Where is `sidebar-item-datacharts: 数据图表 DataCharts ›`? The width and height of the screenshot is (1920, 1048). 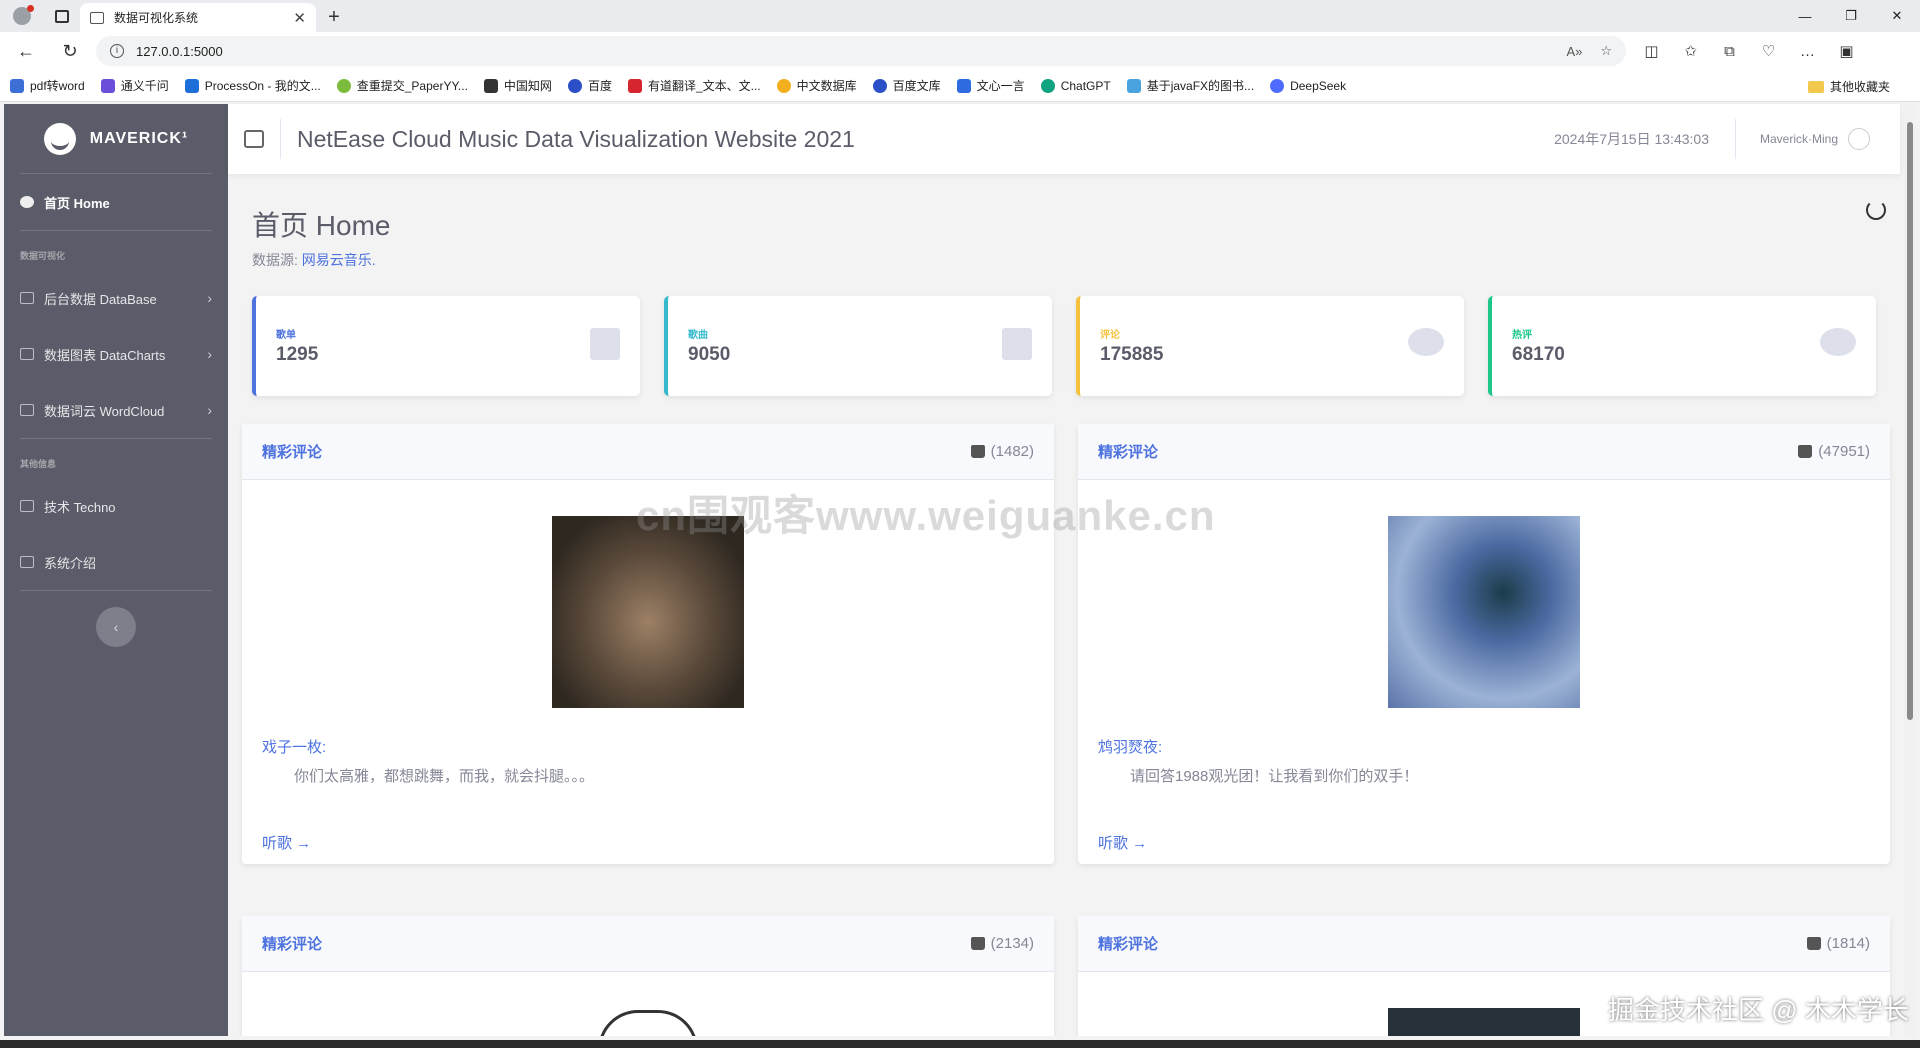 sidebar-item-datacharts: 数据图表 DataCharts › is located at coordinates (116, 354).